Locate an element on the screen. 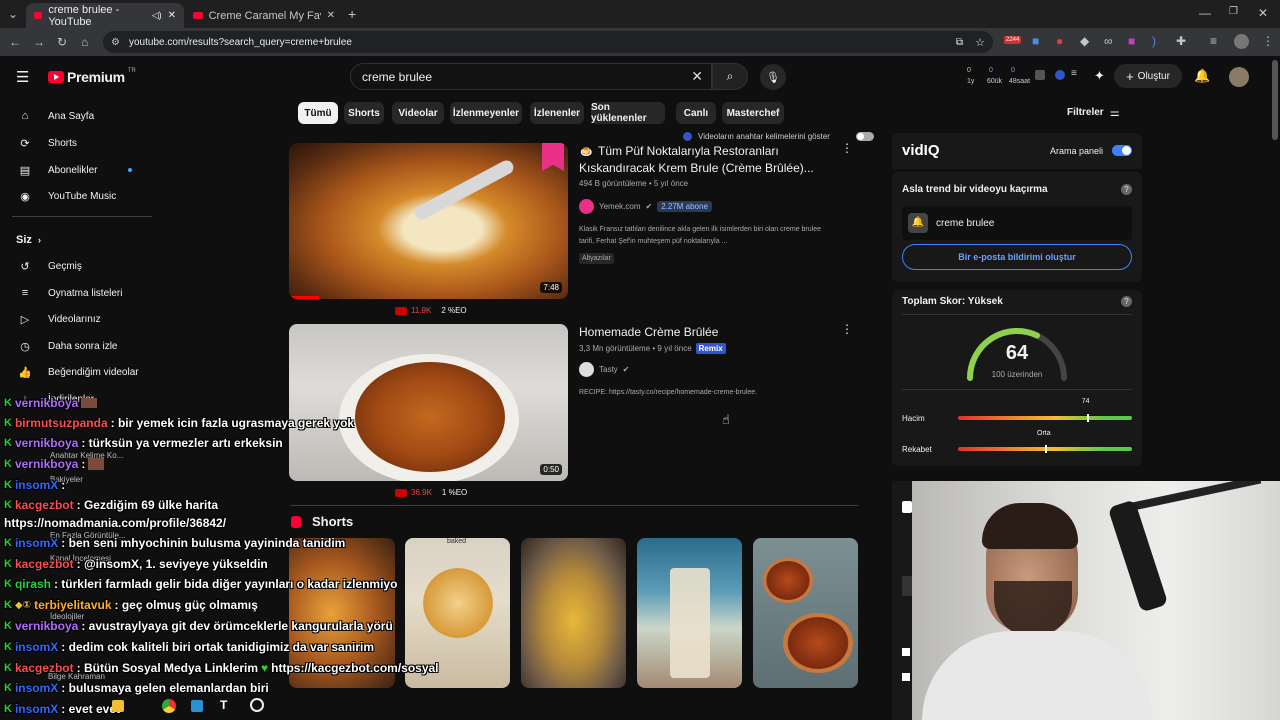 The image size is (1280, 720). filters-button: Filtreler ⚌ is located at coordinates (1093, 112).